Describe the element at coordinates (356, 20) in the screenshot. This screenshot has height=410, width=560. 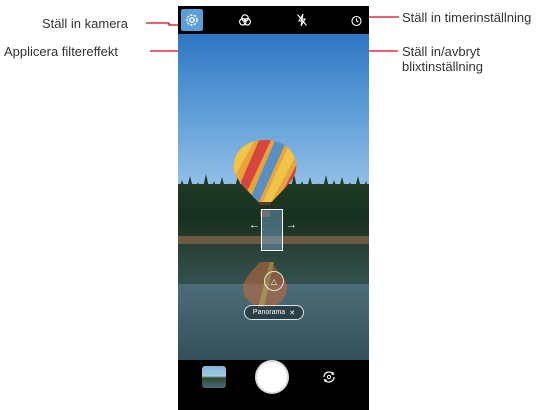
I see `timer-icon` at that location.